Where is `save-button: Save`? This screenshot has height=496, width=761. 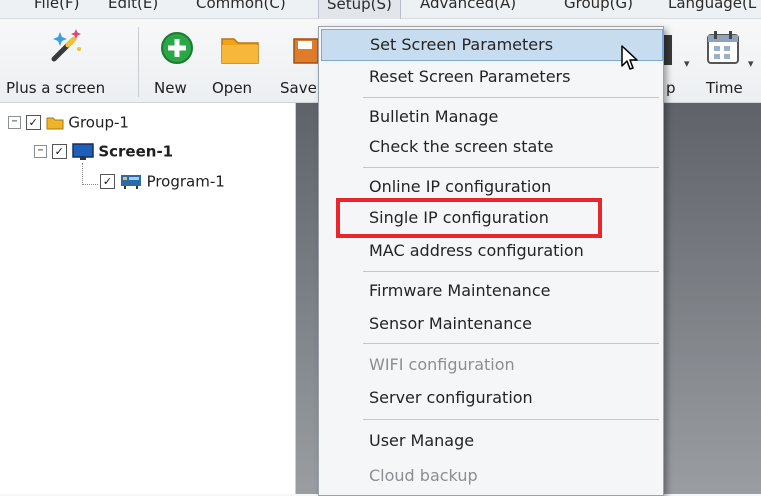
save-button: Save is located at coordinates (297, 60).